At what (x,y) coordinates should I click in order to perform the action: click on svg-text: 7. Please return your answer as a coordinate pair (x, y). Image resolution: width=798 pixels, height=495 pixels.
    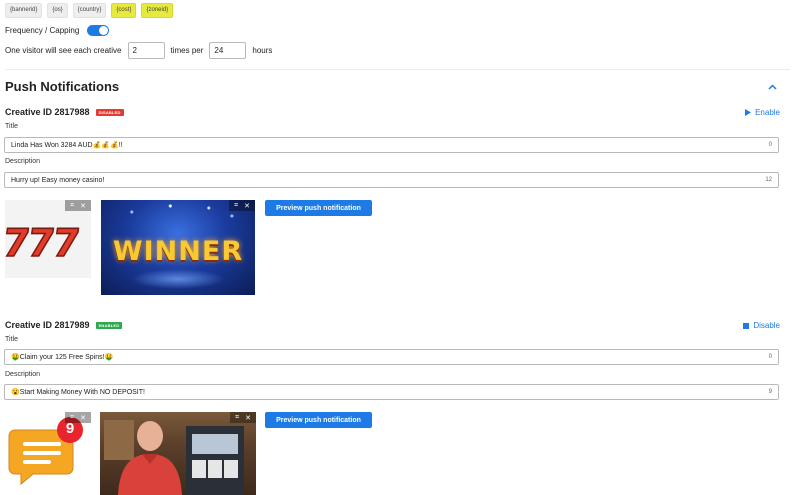
    Looking at the image, I should click on (66, 244).